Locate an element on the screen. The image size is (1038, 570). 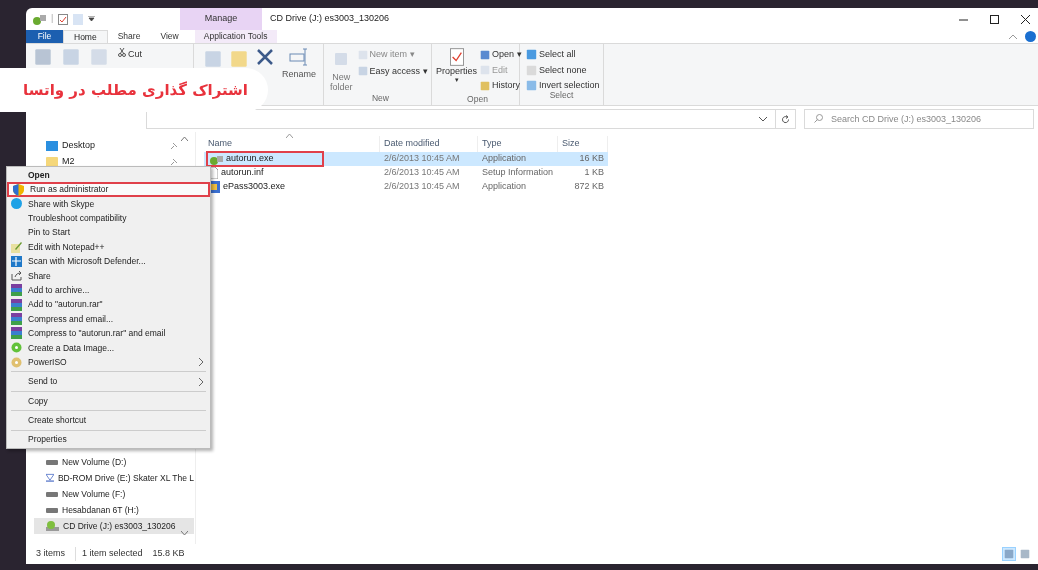
table-cell-text: 872 KB is located at coordinates (589, 187).